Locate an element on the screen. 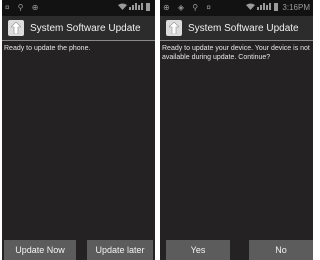  dialog-message: Ready to update the phone. is located at coordinates (47, 48).